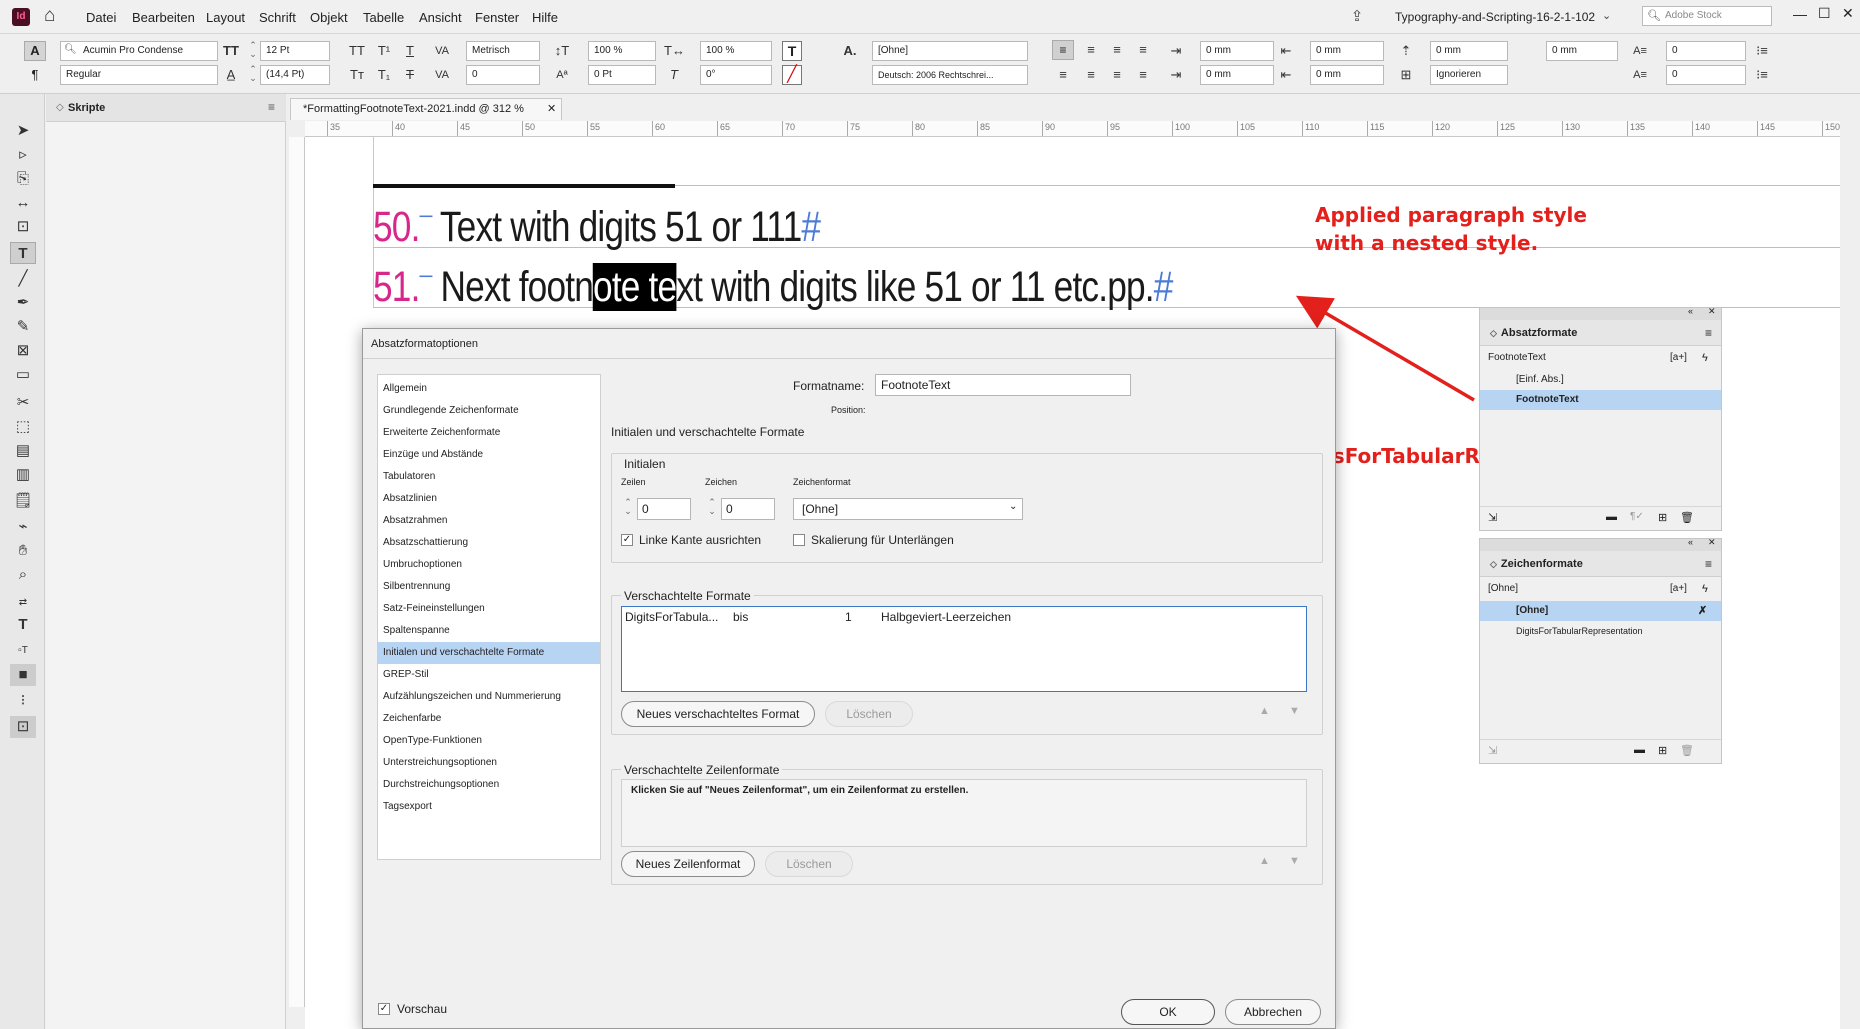 The width and height of the screenshot is (1860, 1029). What do you see at coordinates (1600, 380) in the screenshot?
I see `style-item-einf-abs: [Einf. Abs.]` at bounding box center [1600, 380].